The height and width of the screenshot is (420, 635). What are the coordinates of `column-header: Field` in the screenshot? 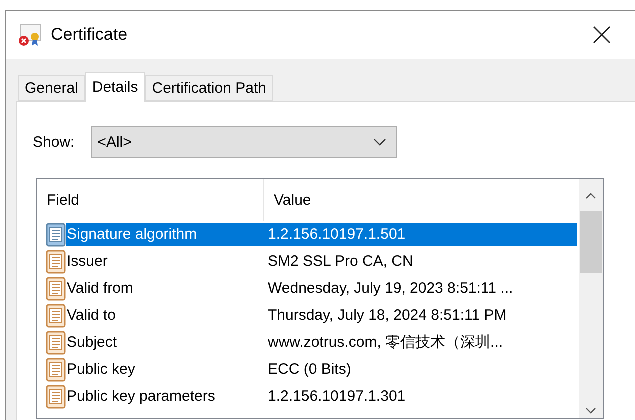 It's located at (150, 200).